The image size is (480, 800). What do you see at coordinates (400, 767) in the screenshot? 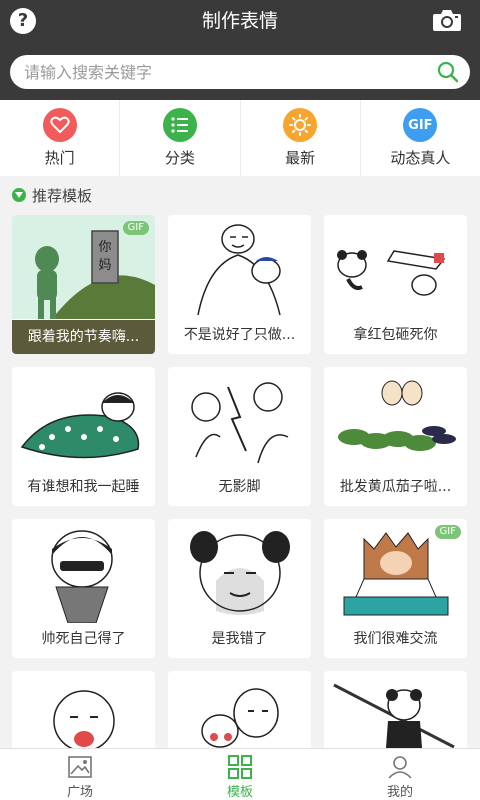
I see `user-icon` at bounding box center [400, 767].